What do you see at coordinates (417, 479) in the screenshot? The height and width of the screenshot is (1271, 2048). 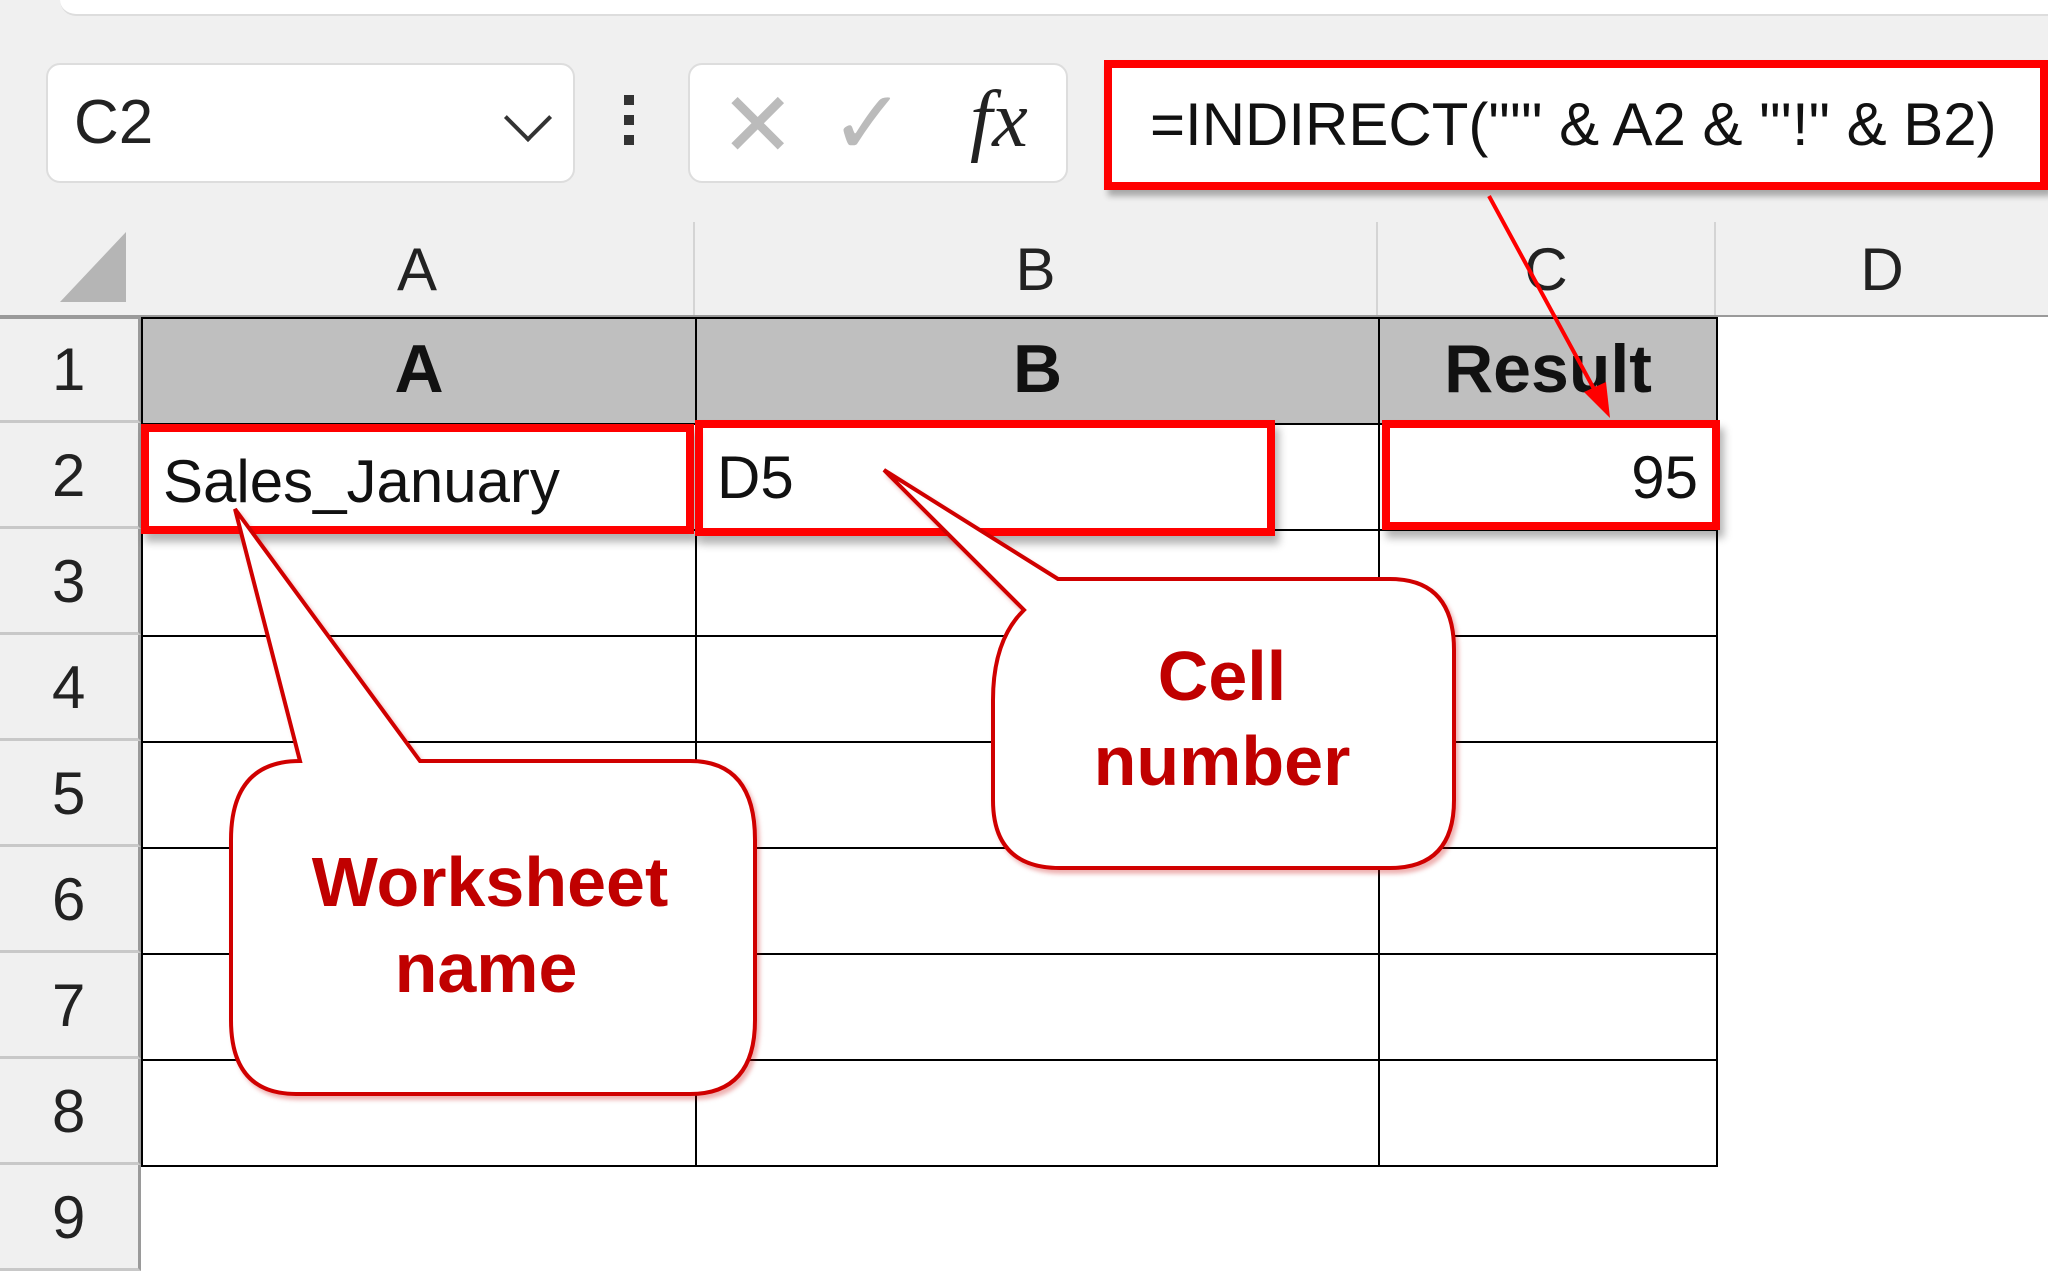 I see `cell-a2: Sales_January` at bounding box center [417, 479].